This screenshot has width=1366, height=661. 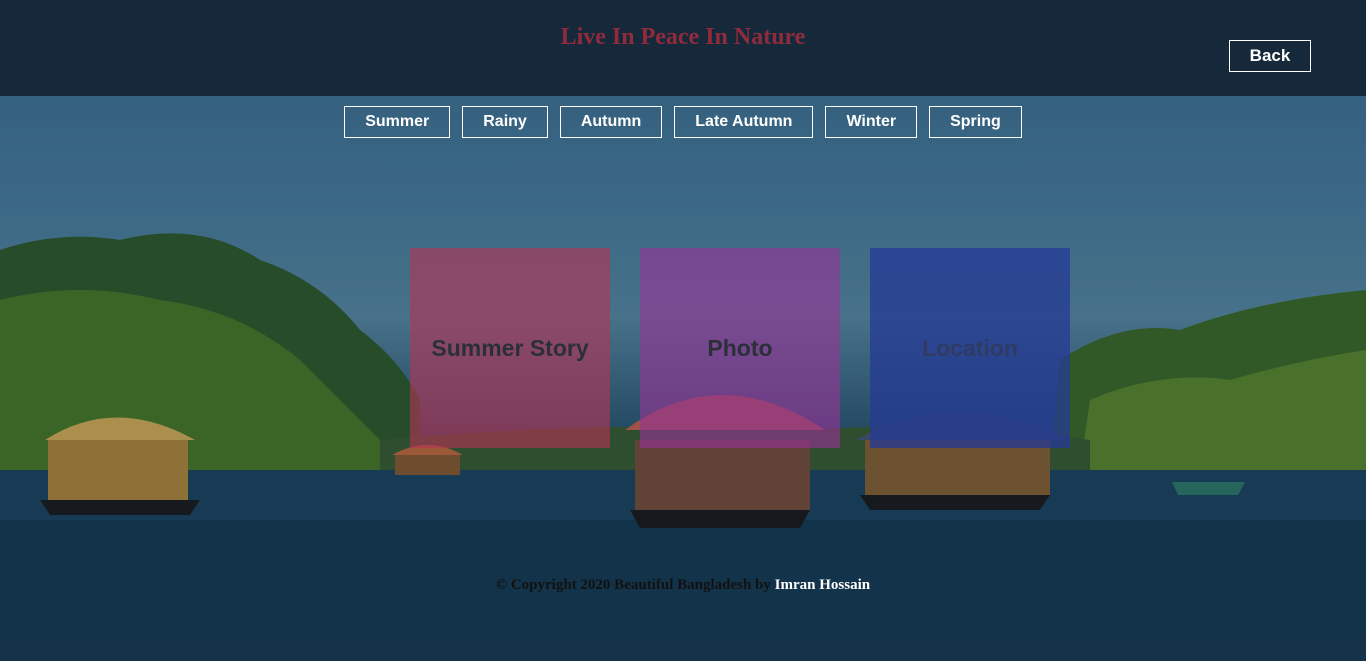 I want to click on photo-card: Photo, so click(x=740, y=348).